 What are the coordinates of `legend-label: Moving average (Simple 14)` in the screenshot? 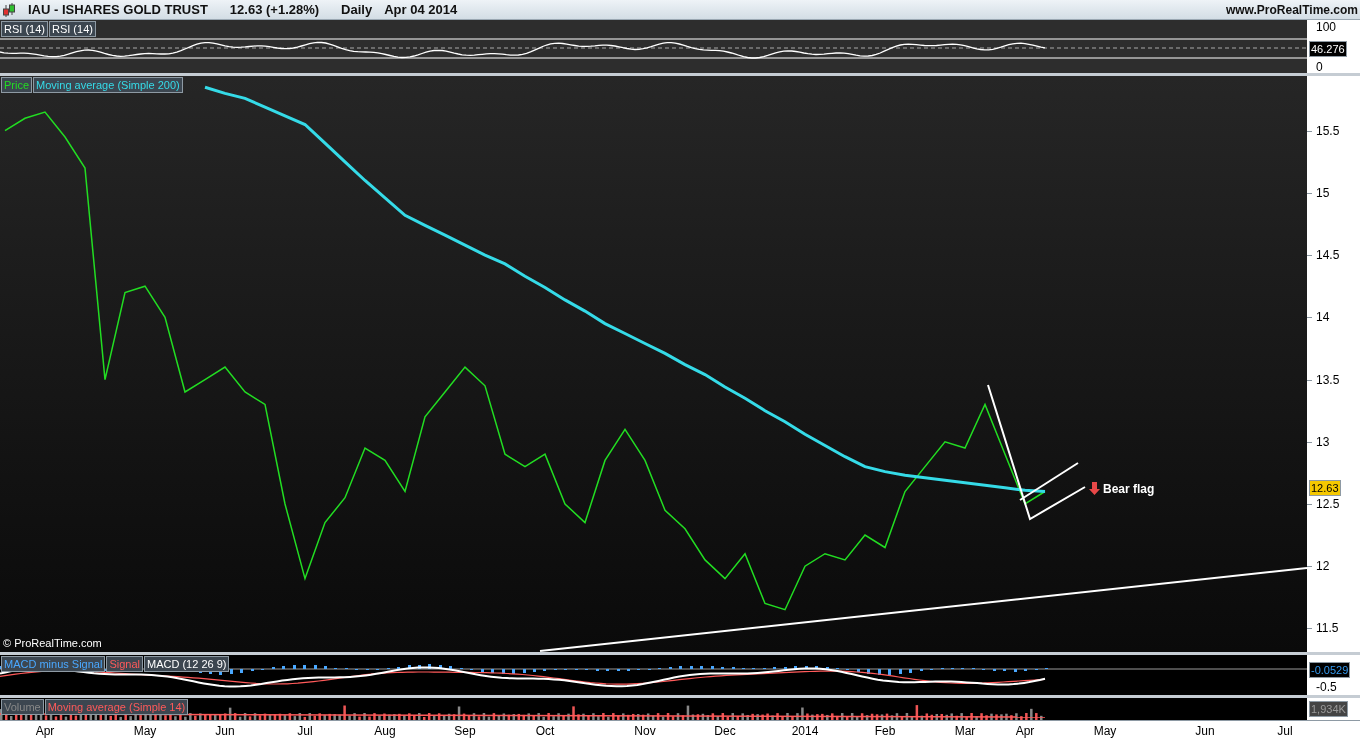 It's located at (116, 707).